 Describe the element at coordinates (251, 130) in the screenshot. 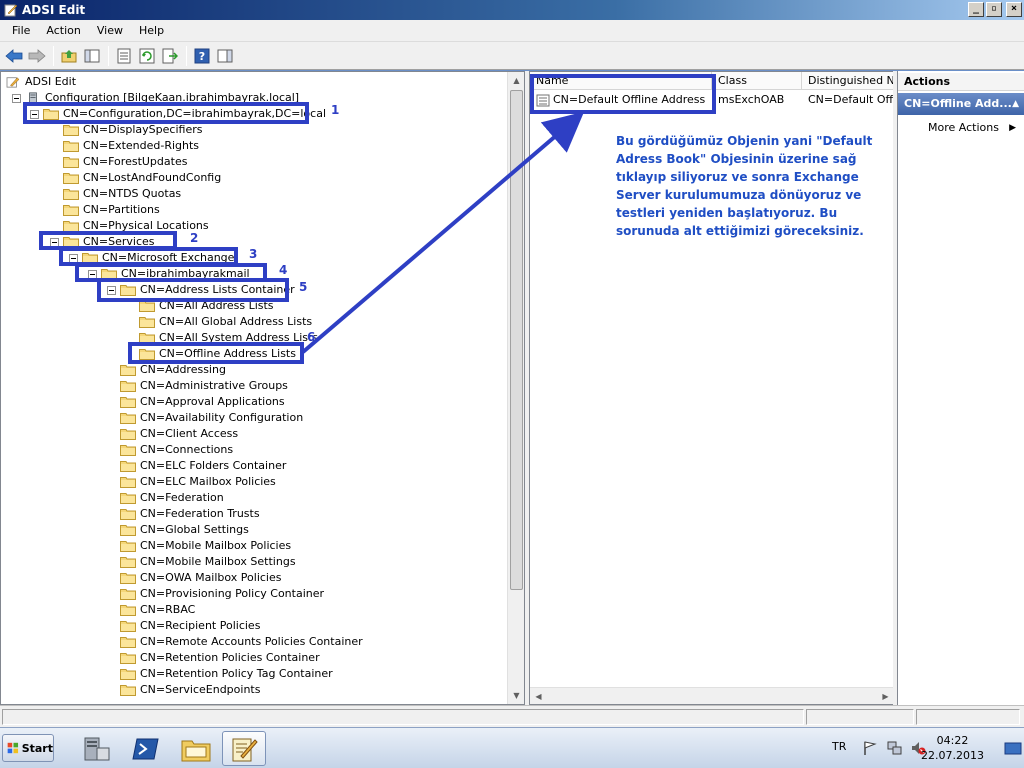

I see `tree-item: CN=DisplaySpecifiers` at that location.